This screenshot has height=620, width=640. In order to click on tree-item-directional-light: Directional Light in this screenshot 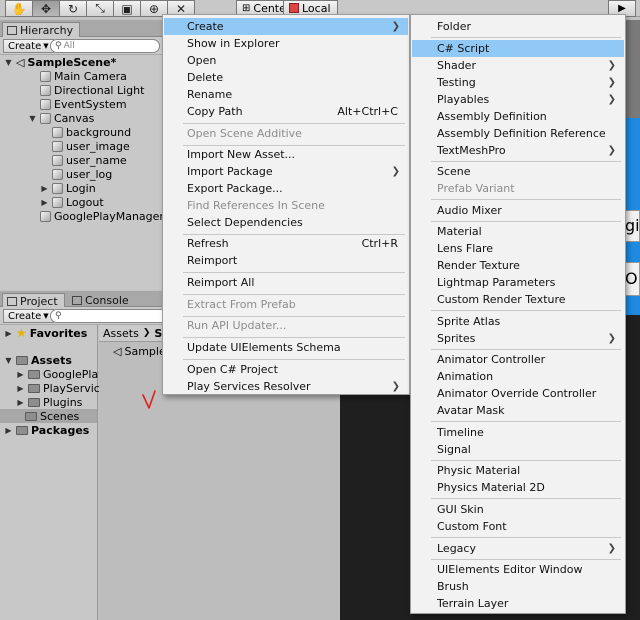, I will do `click(92, 90)`.